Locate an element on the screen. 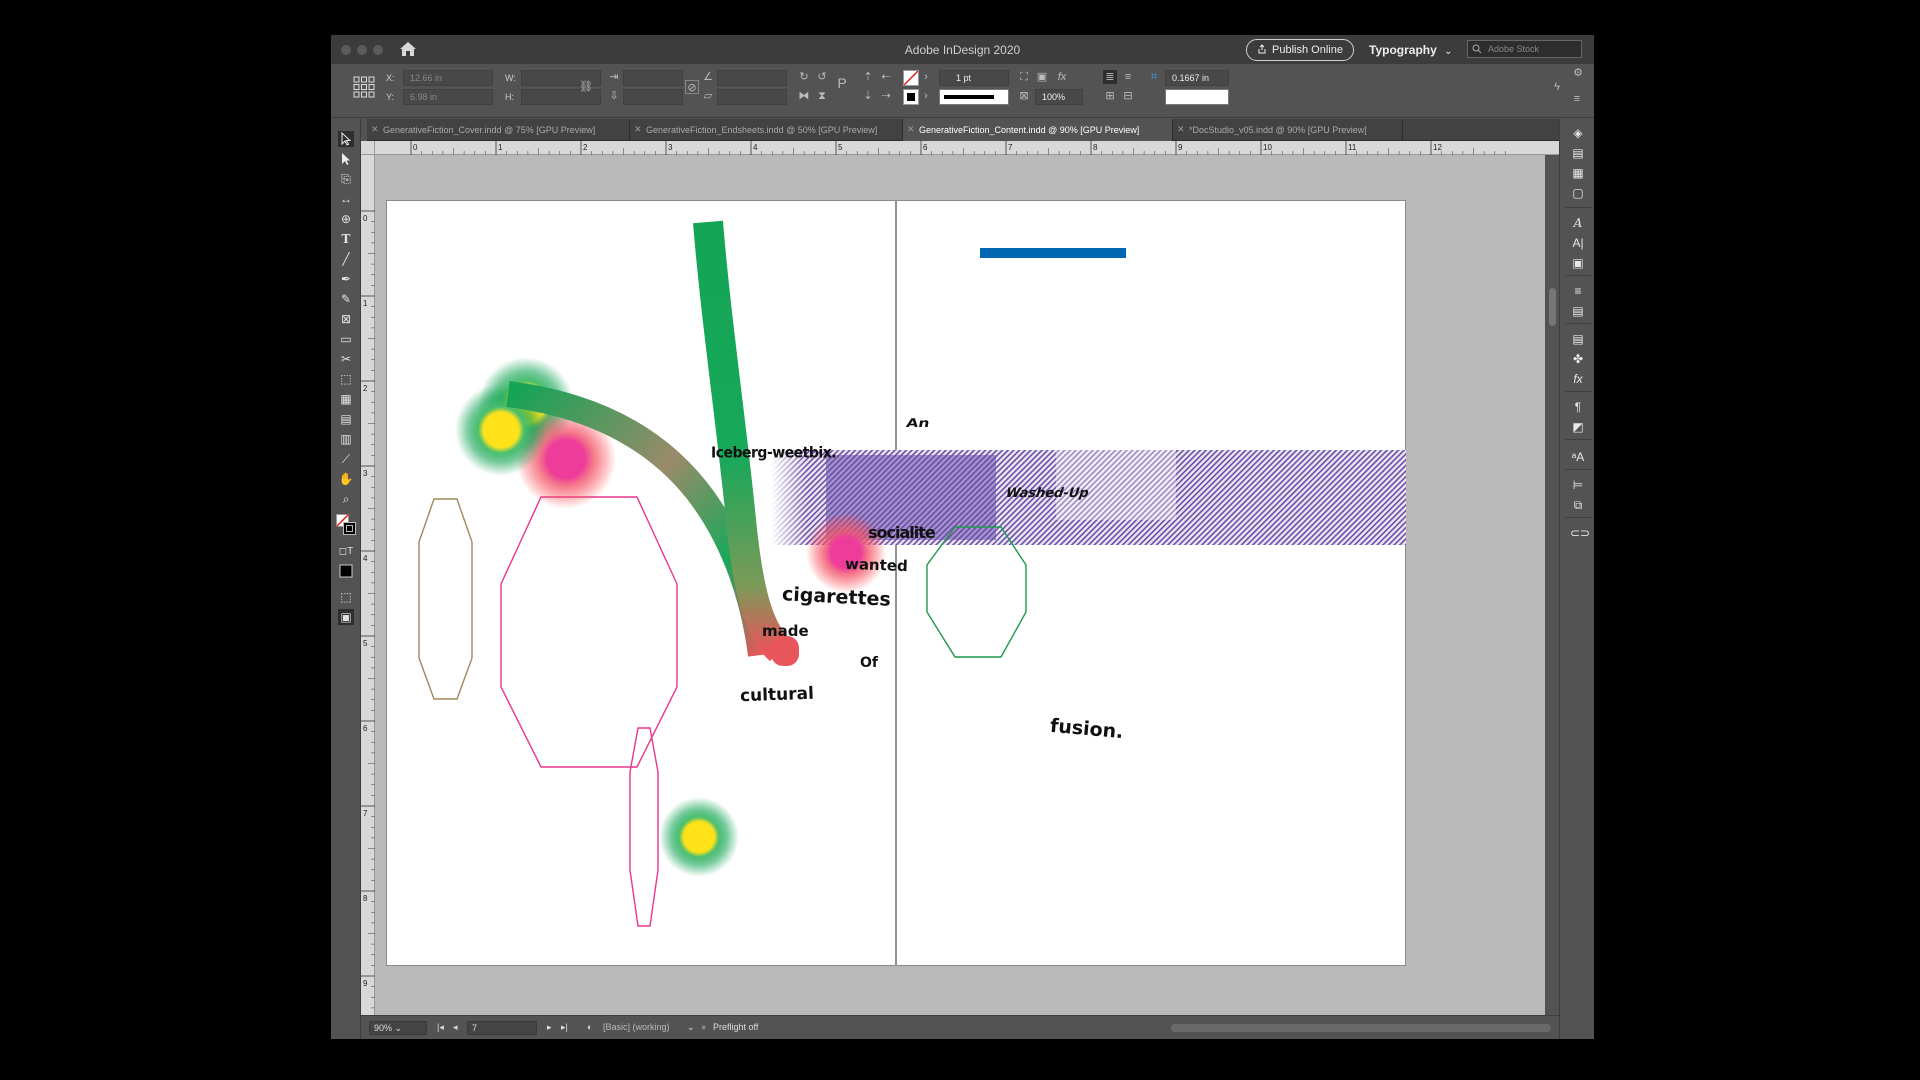 The width and height of the screenshot is (1920, 1080). x-position-field: 12.66 in is located at coordinates (448, 78).